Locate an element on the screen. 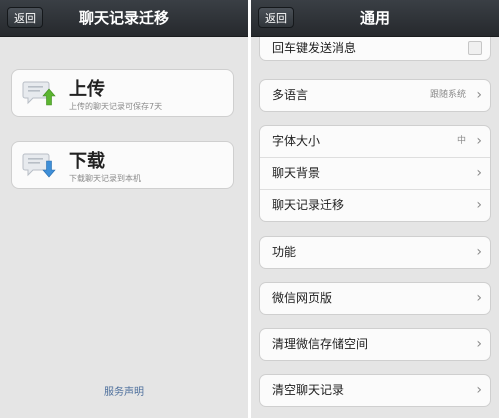  upload-description: 上传的聊天记录可保存7天 is located at coordinates (116, 106).